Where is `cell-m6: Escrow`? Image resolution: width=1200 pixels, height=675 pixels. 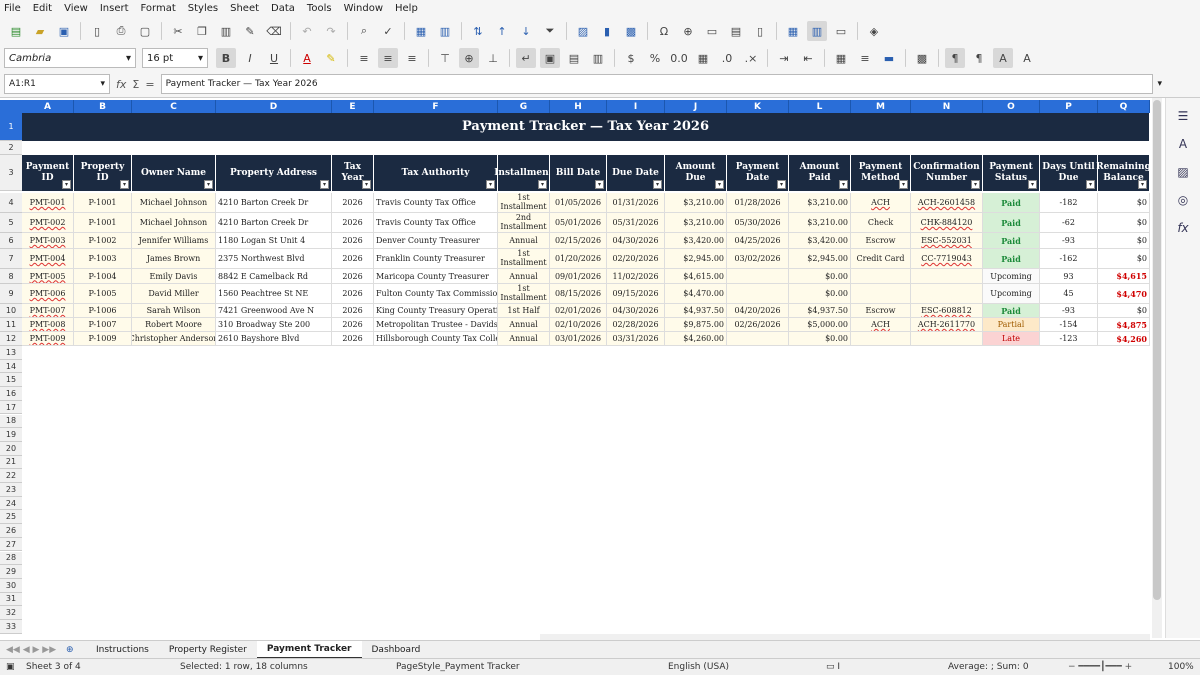 cell-m6: Escrow is located at coordinates (881, 241).